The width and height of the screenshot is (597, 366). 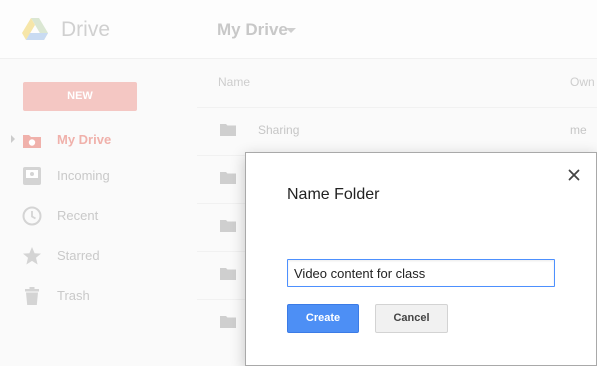 I want to click on sidebar-item-label: Recent, so click(x=78, y=215).